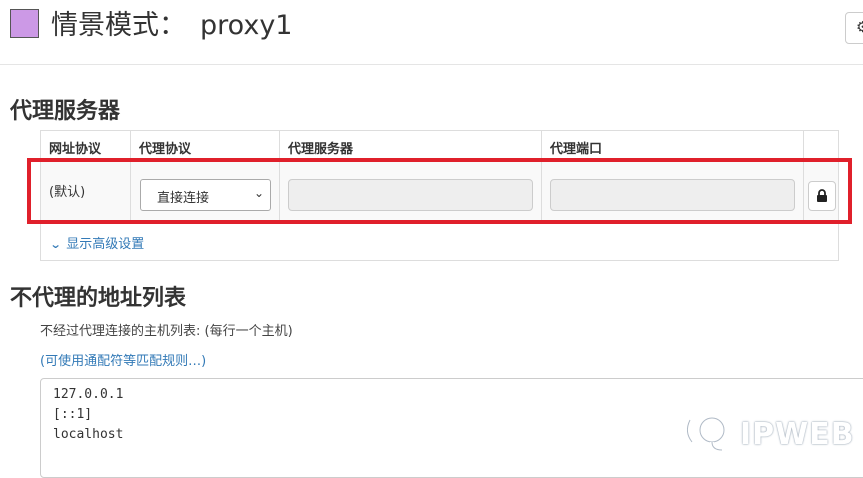 This screenshot has width=863, height=478. What do you see at coordinates (859, 27) in the screenshot?
I see `gear-icon: ⚙` at bounding box center [859, 27].